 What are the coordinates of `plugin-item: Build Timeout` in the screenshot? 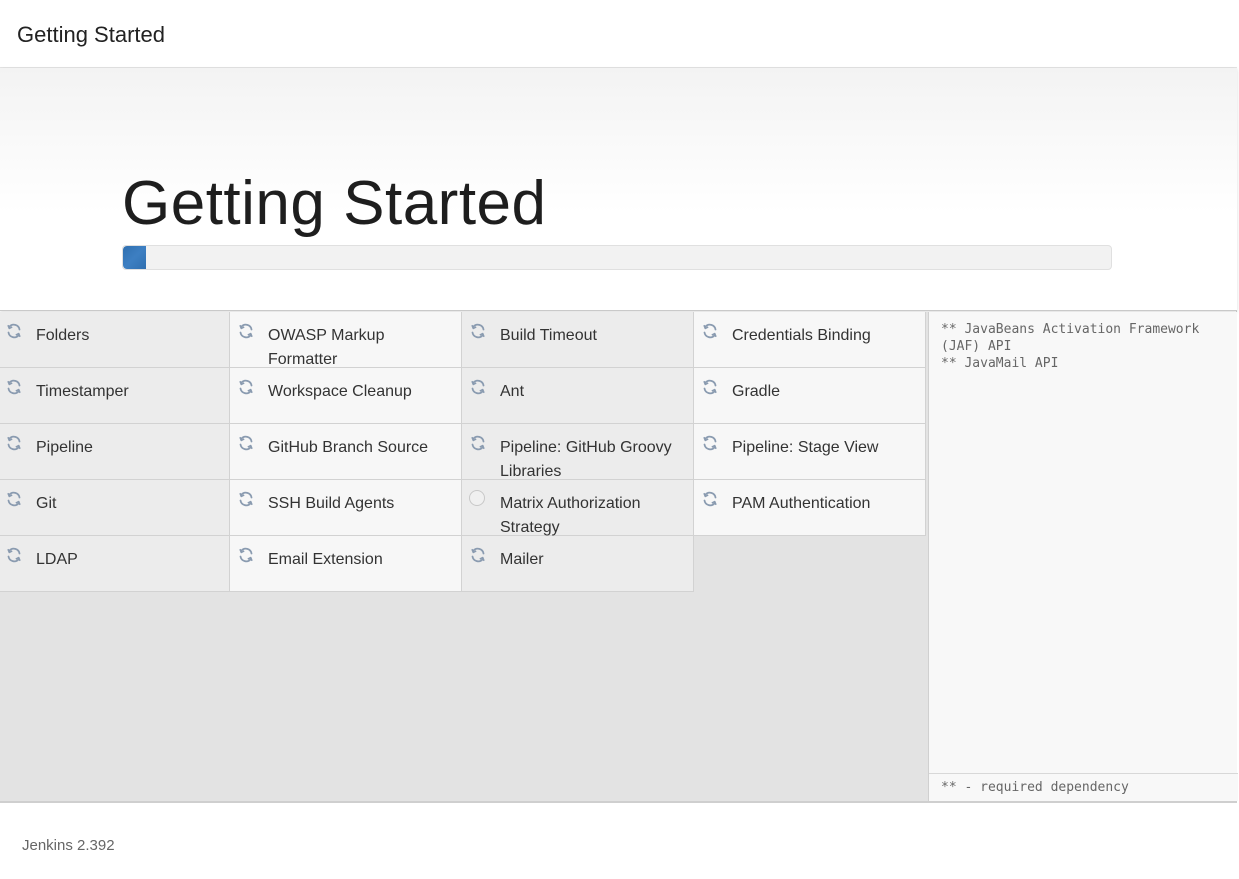 It's located at (578, 340).